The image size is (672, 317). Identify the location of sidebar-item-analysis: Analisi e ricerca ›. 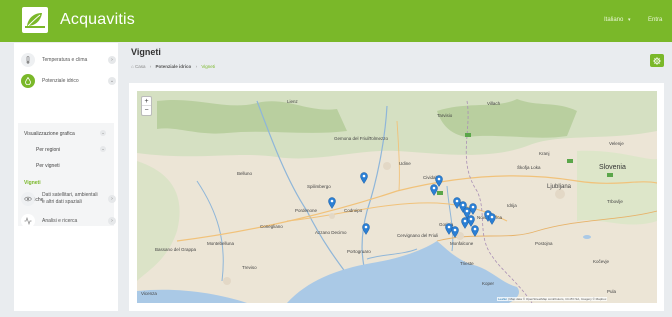
(66, 221).